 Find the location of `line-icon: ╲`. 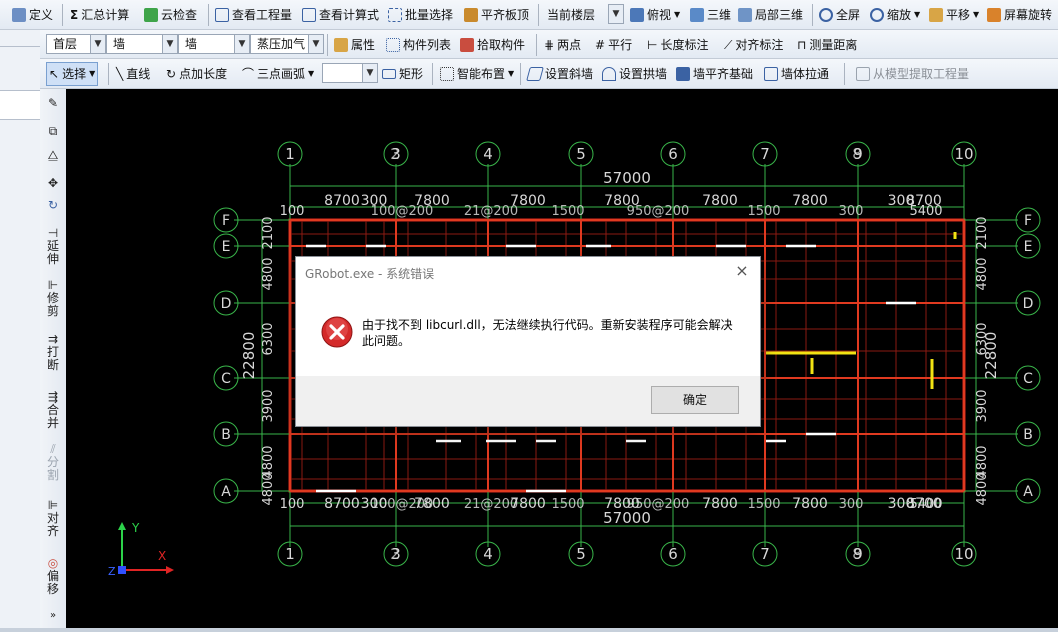

line-icon: ╲ is located at coordinates (120, 74).